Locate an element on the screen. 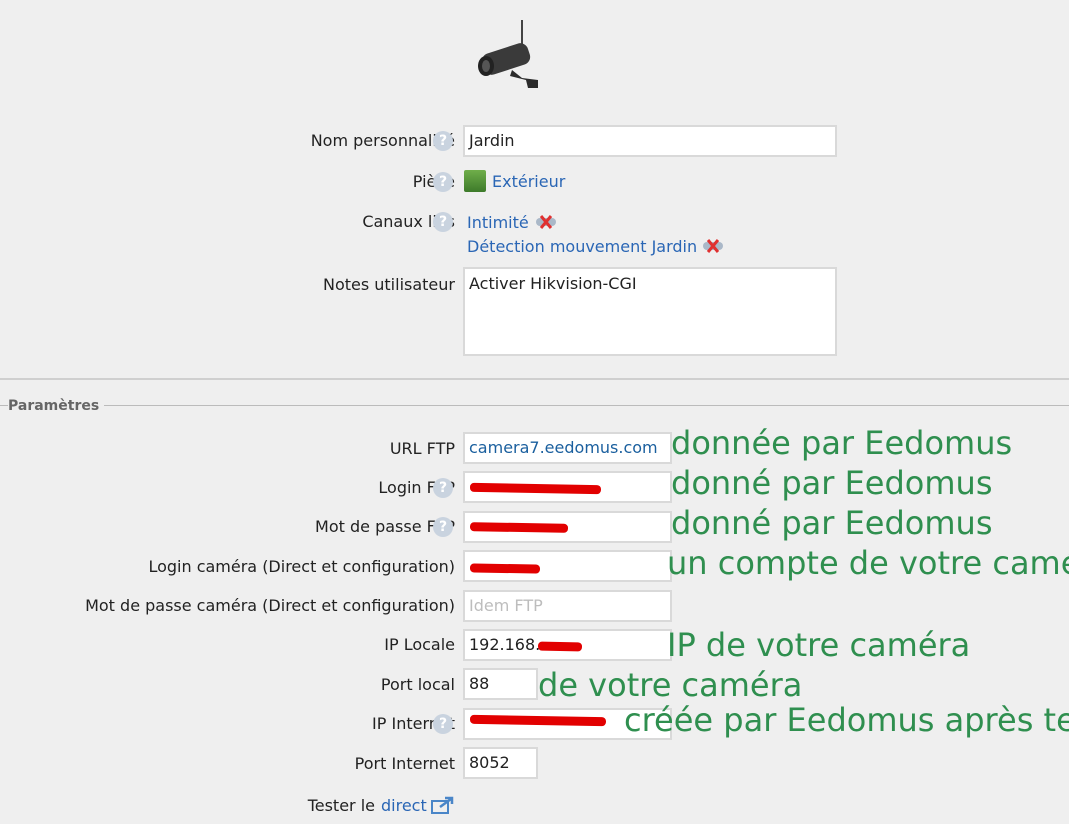 The height and width of the screenshot is (824, 1069). ip-local-label: IP Locale is located at coordinates (419, 644).